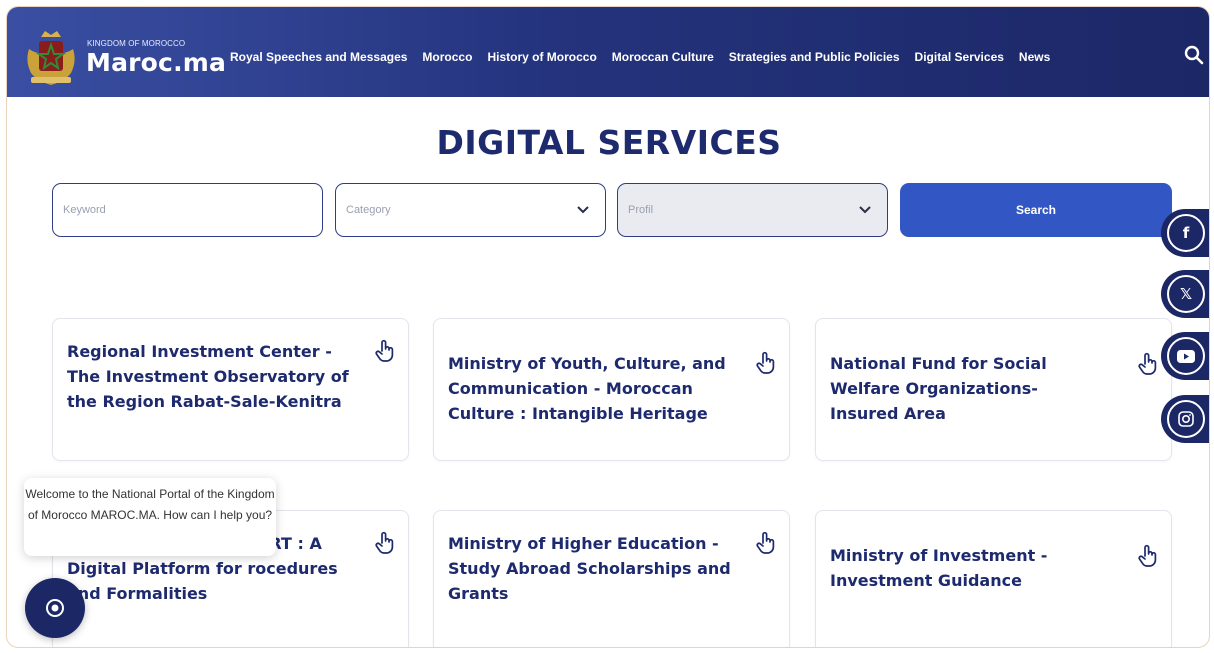 This screenshot has width=1214, height=653. I want to click on nav-history: History of Morocco, so click(541, 57).